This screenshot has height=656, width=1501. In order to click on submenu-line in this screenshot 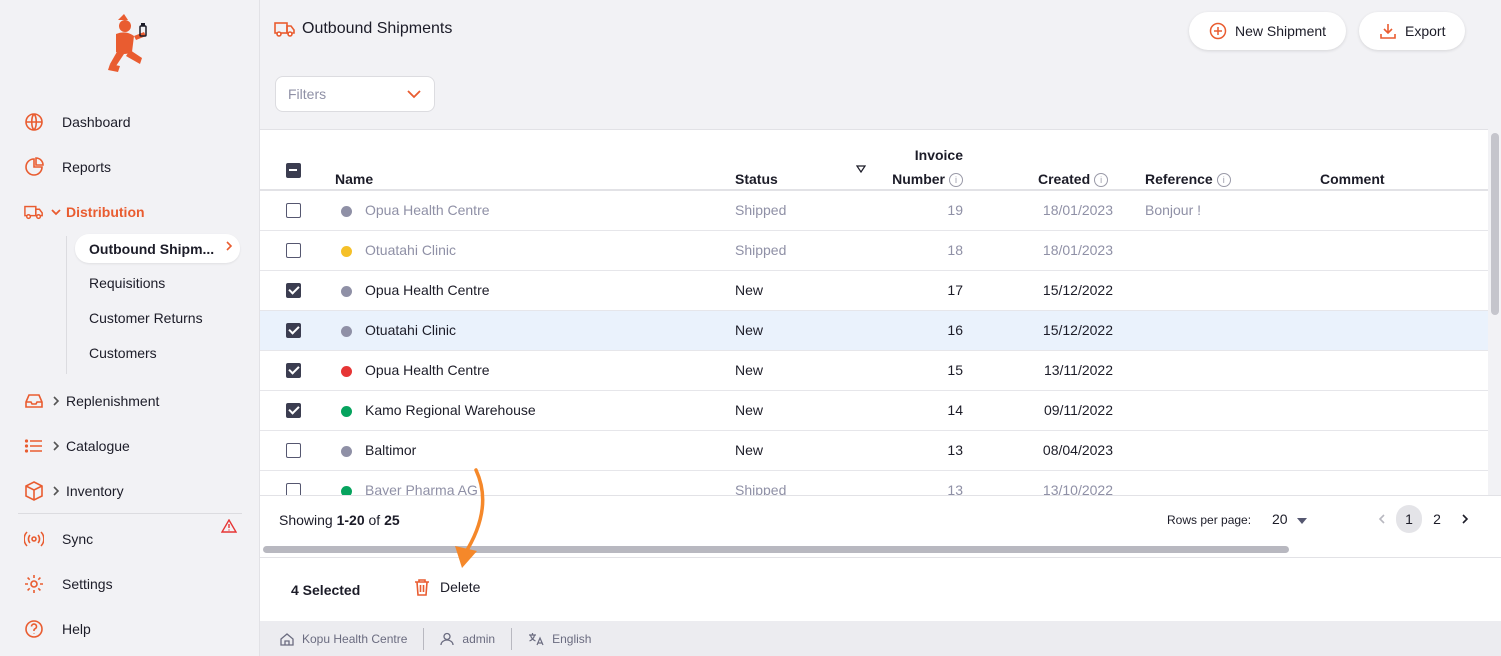, I will do `click(66, 305)`.